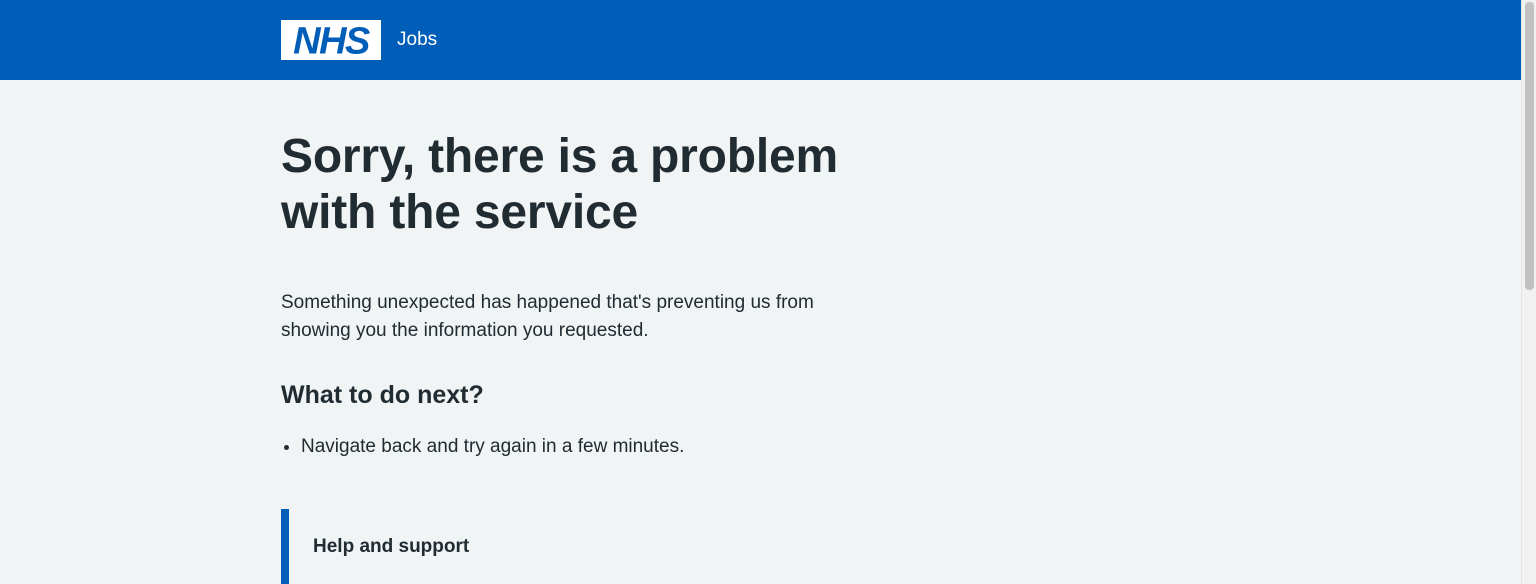  Describe the element at coordinates (1528, 292) in the screenshot. I see `vertical-scrollbar` at that location.